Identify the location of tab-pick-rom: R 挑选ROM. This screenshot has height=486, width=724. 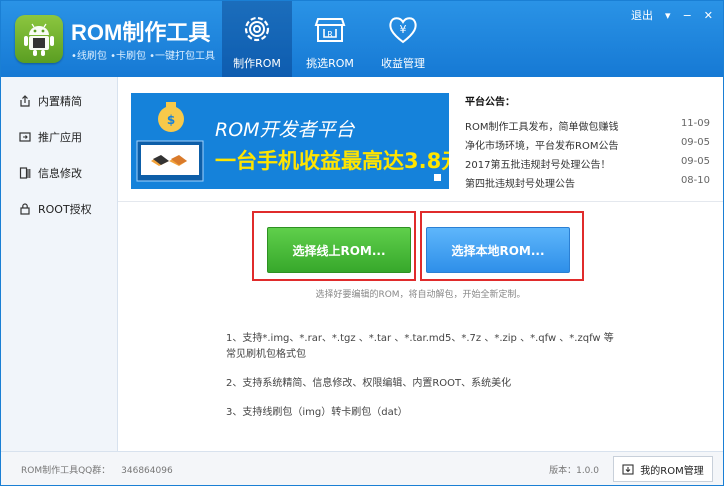
(330, 39).